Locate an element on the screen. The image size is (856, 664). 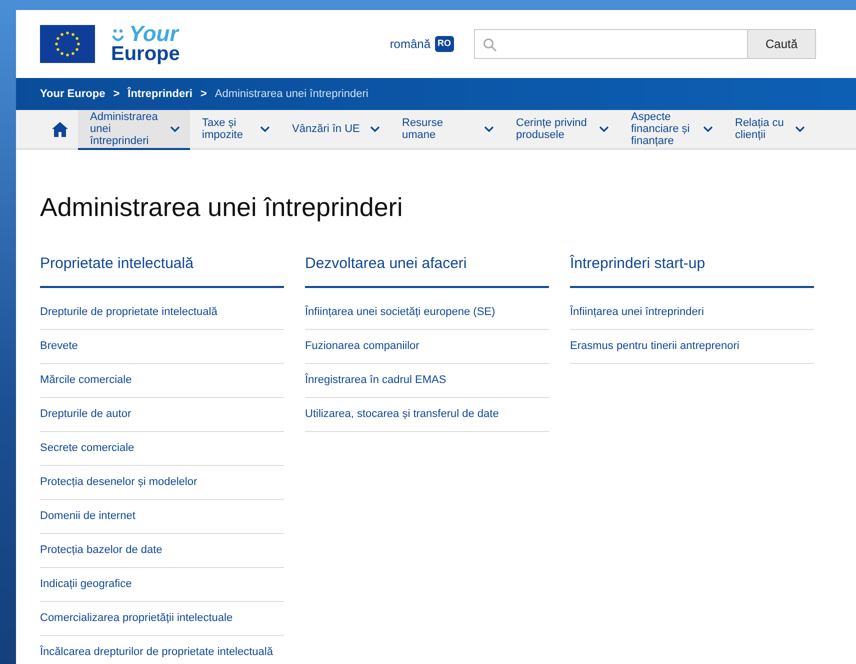
section-link: Mărcile comerciale is located at coordinates (162, 381).